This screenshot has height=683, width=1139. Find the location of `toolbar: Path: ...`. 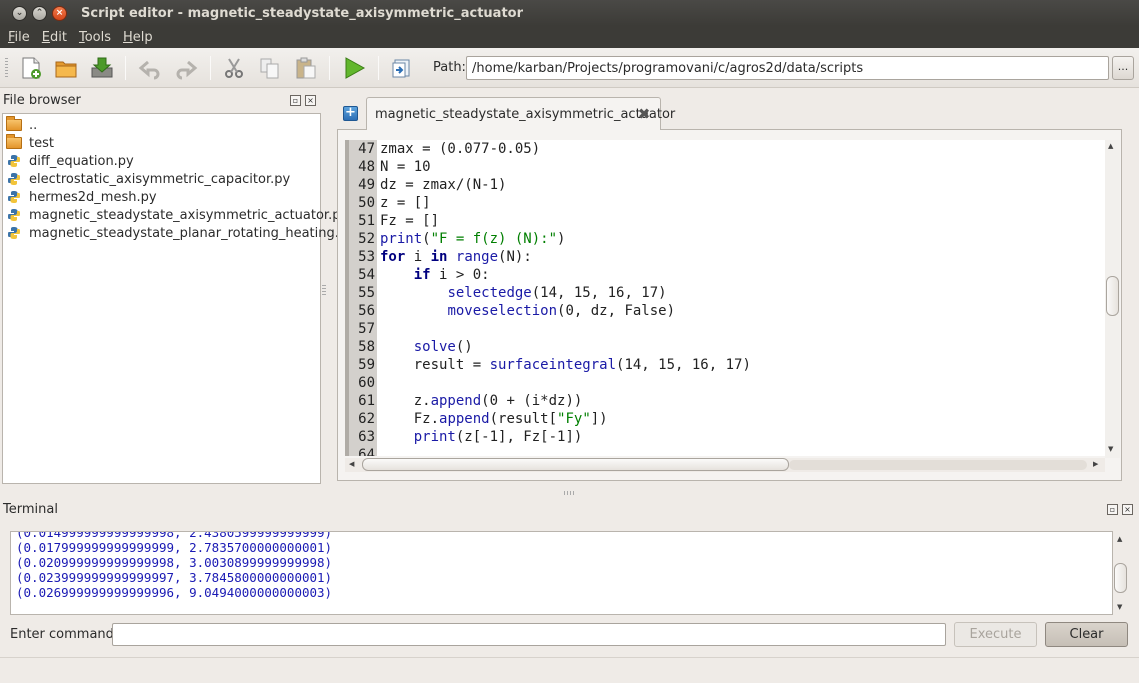

toolbar: Path: ... is located at coordinates (569, 68).